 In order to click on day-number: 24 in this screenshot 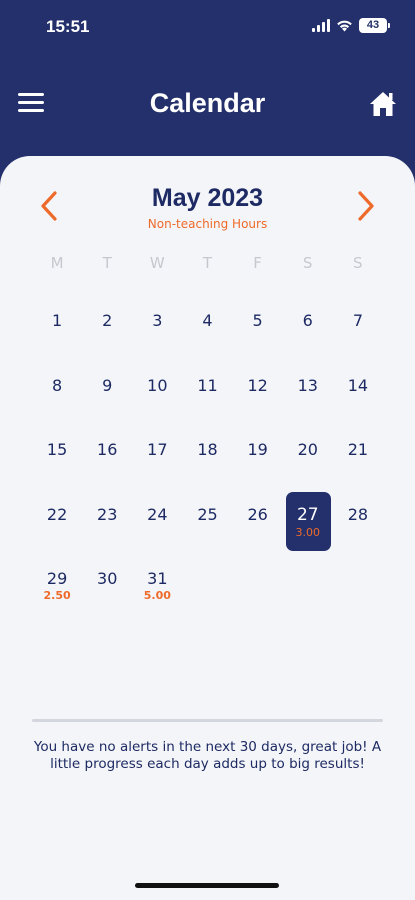, I will do `click(157, 514)`.